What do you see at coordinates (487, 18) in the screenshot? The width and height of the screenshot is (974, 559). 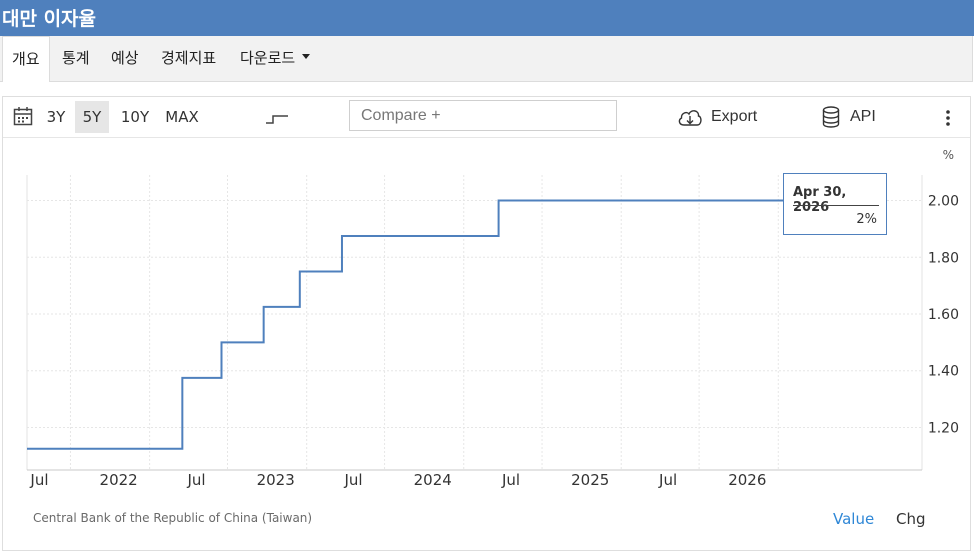 I see `title-bar: 대만 이자율` at bounding box center [487, 18].